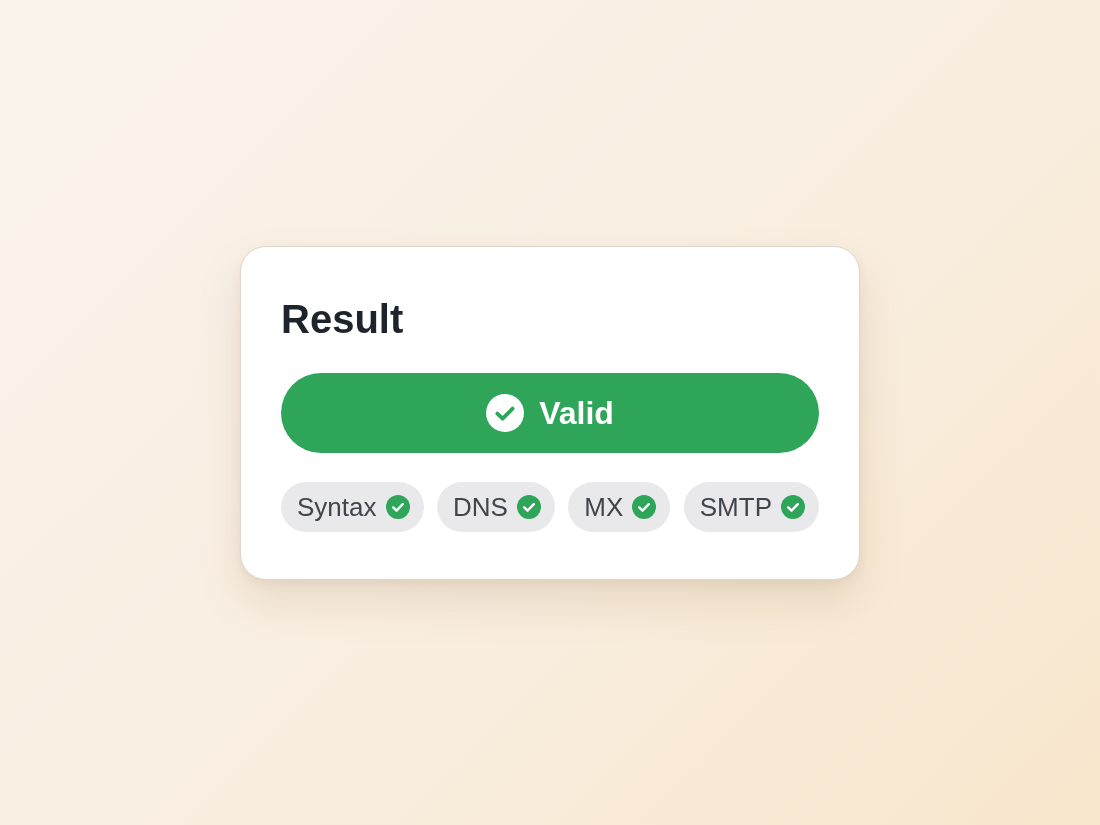  I want to click on chip-label: DNS, so click(480, 506).